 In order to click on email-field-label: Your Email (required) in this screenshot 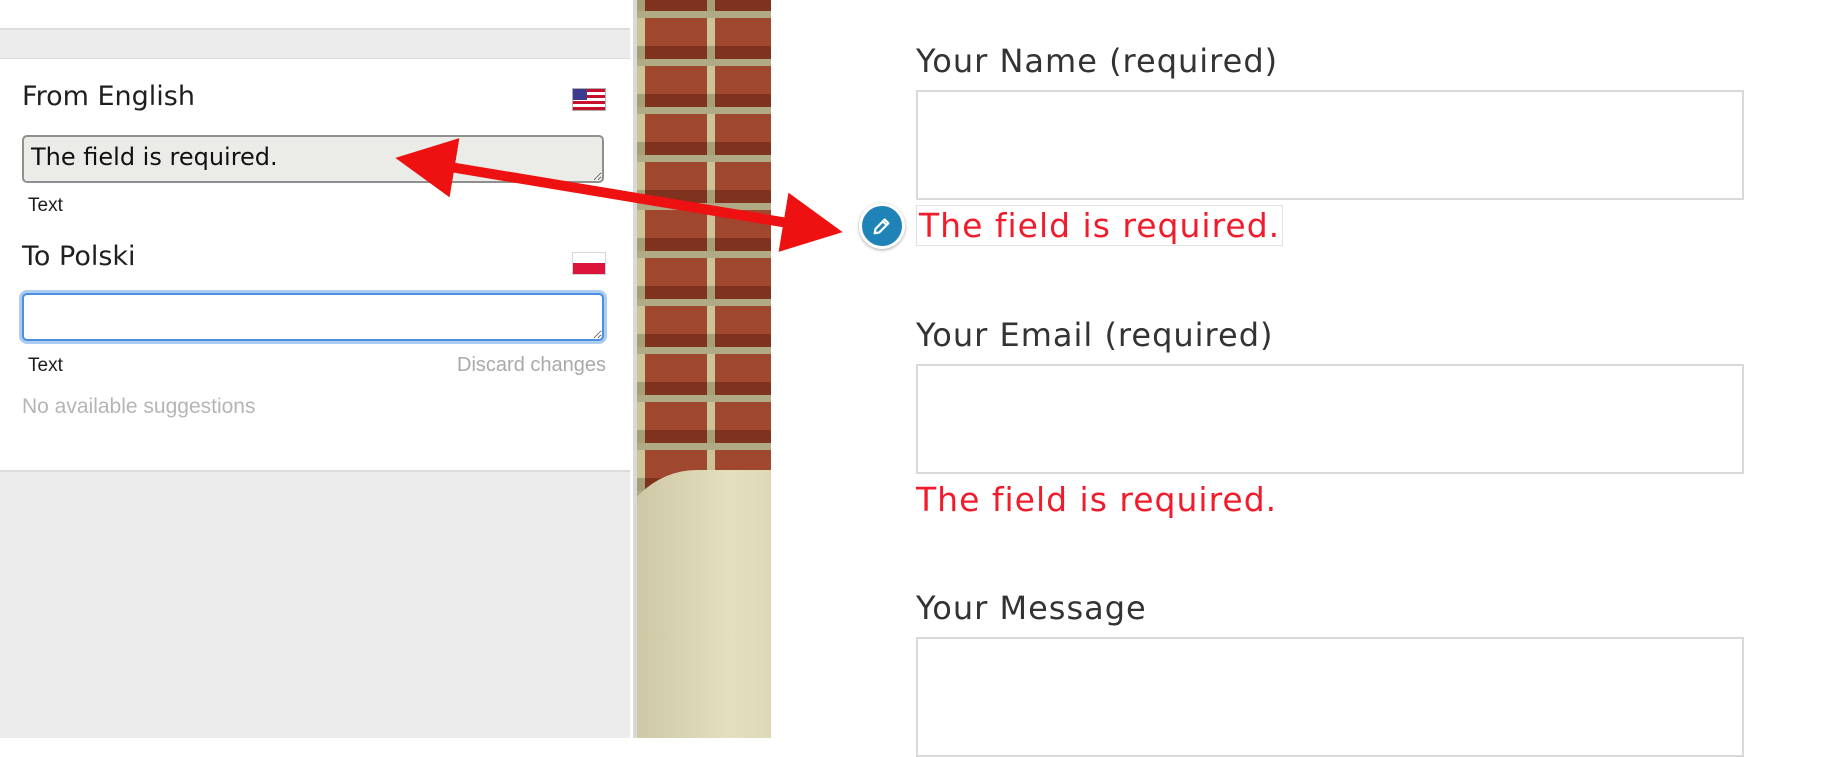, I will do `click(1095, 335)`.